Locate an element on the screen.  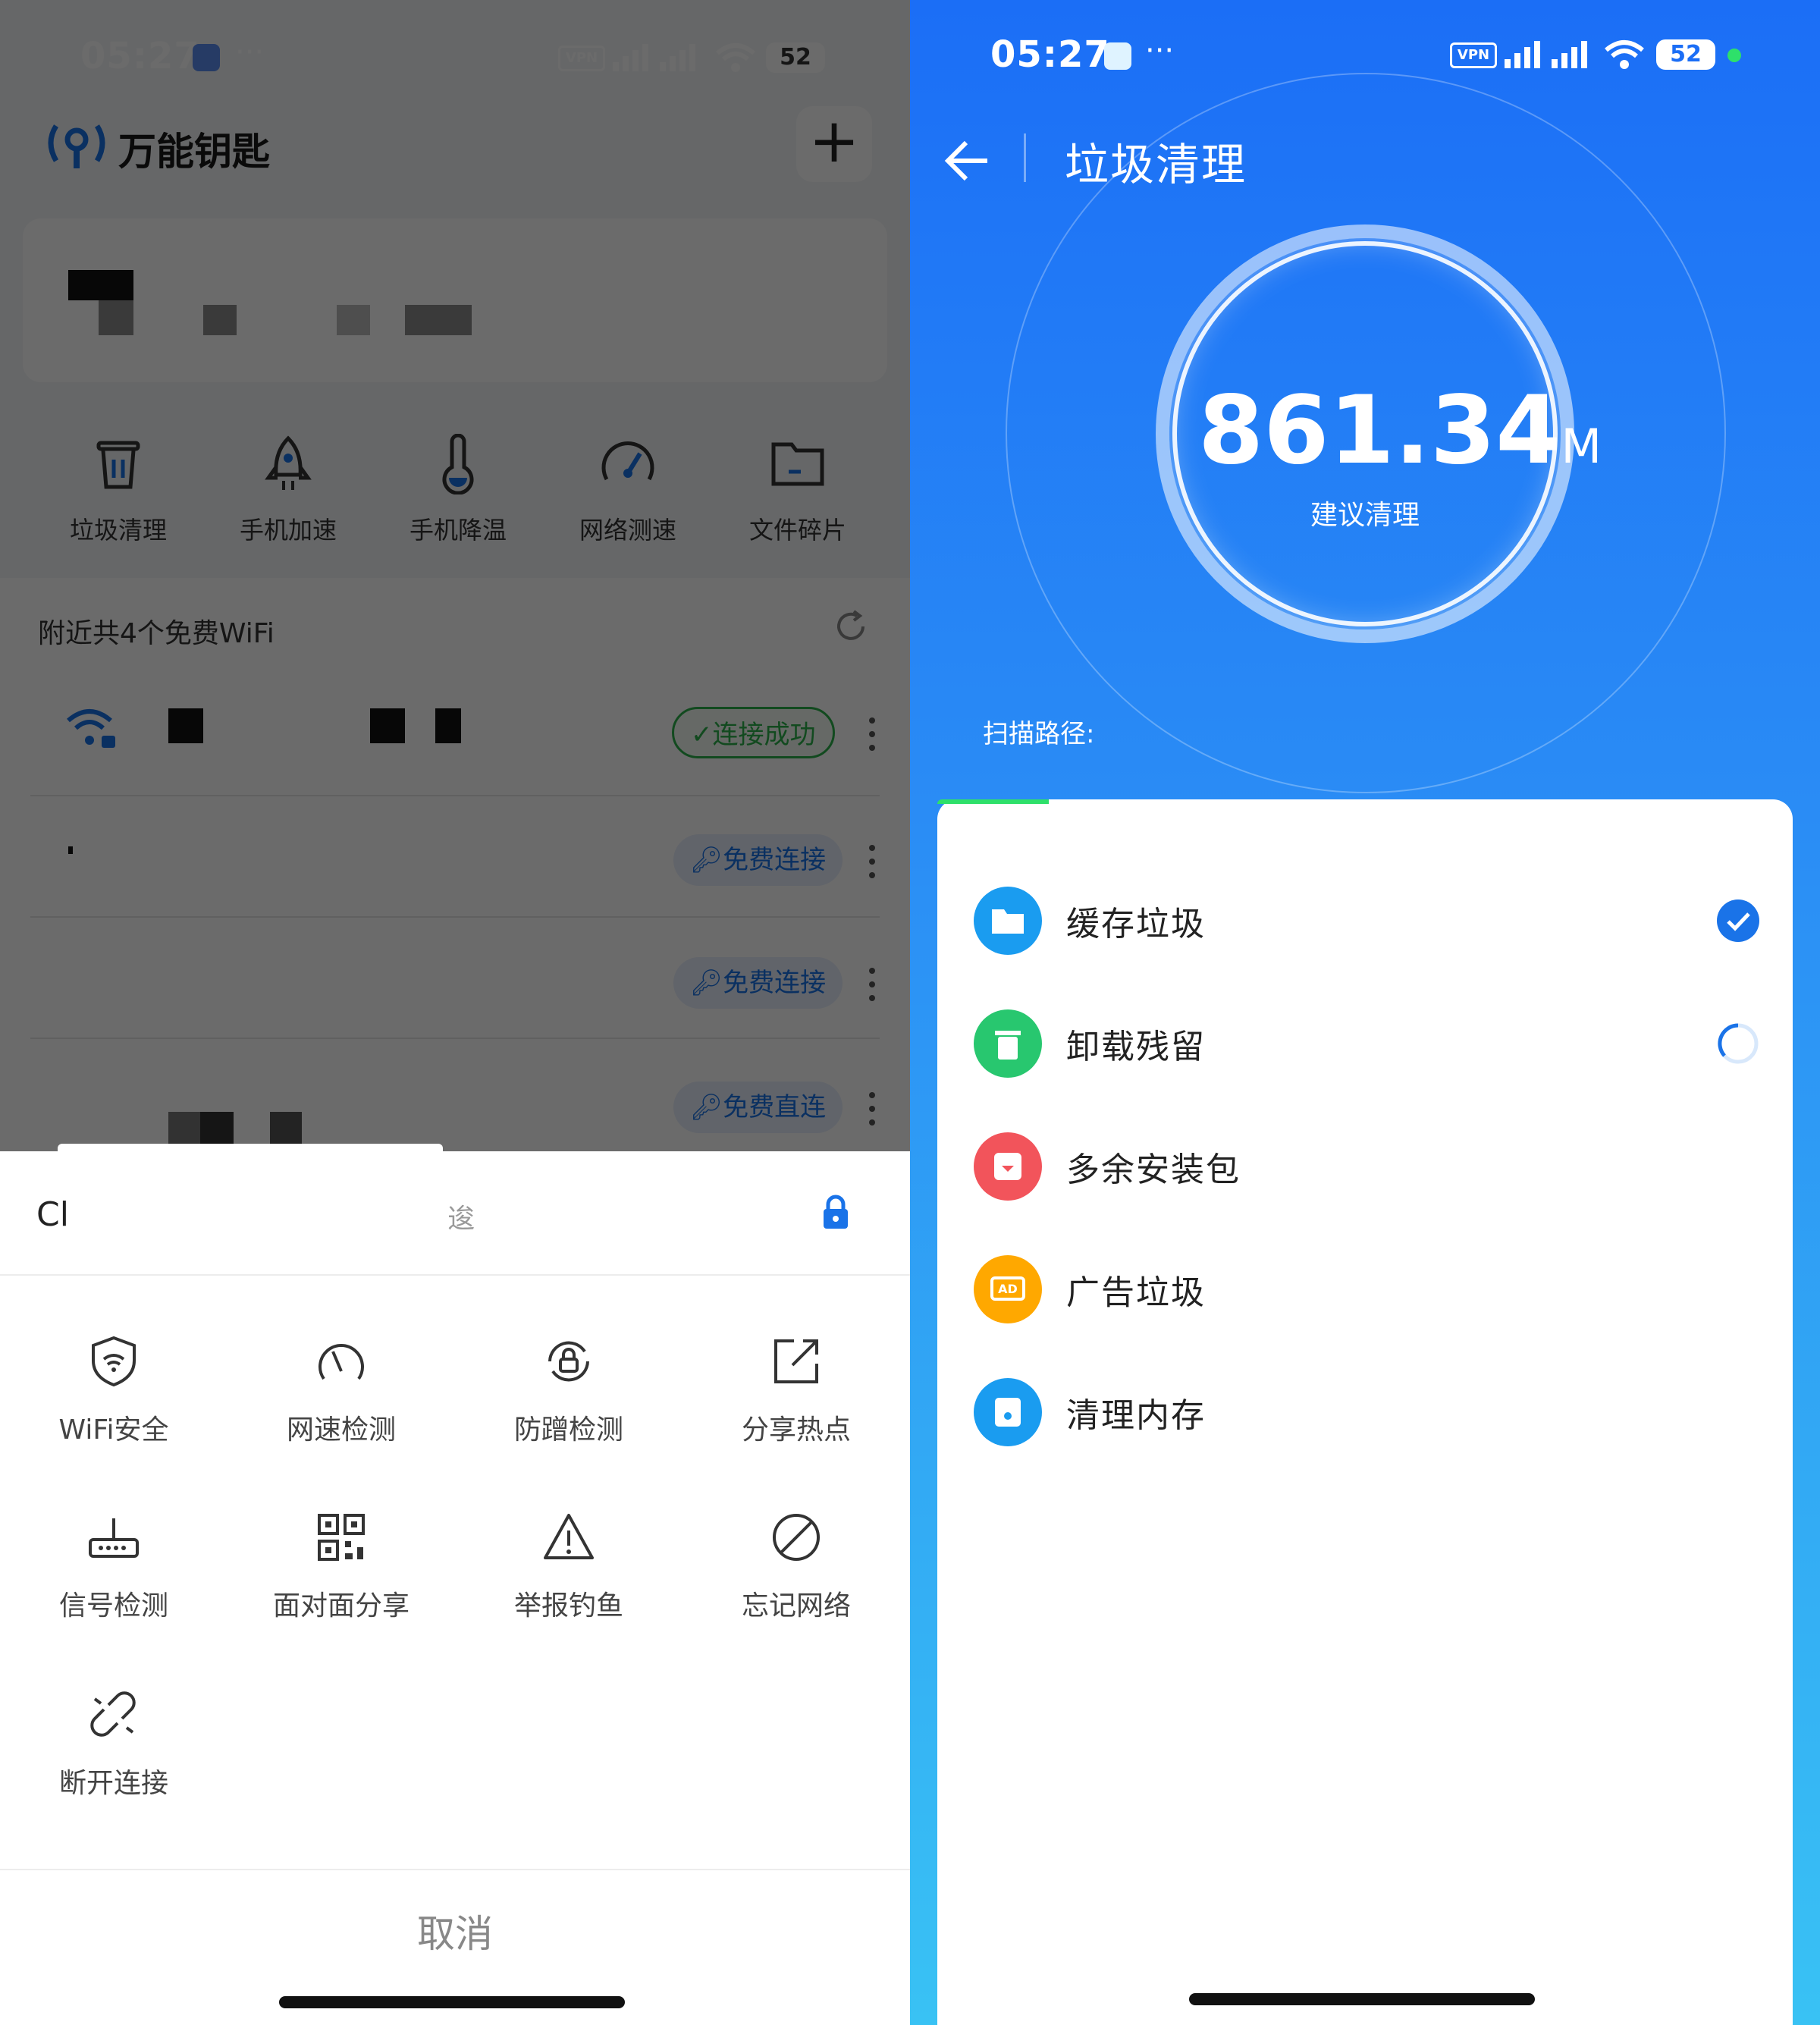
tool-label: 文件碎片 is located at coordinates (797, 530).